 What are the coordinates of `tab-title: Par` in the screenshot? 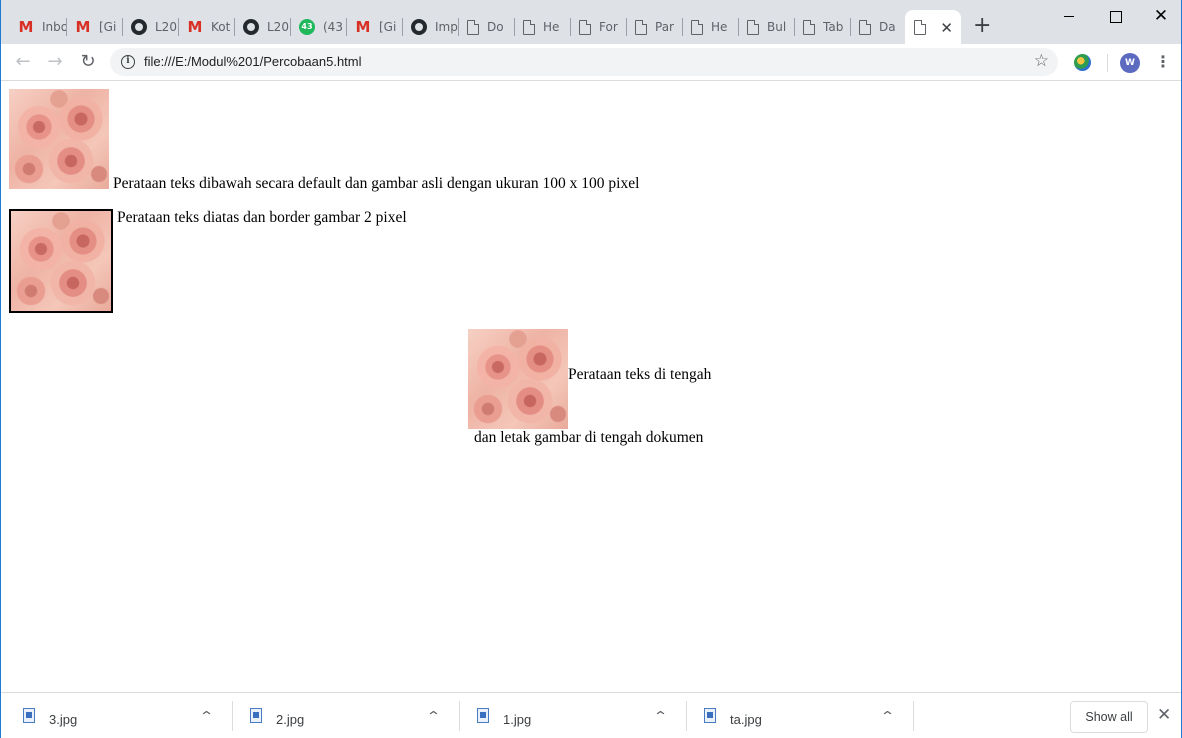 It's located at (664, 27).